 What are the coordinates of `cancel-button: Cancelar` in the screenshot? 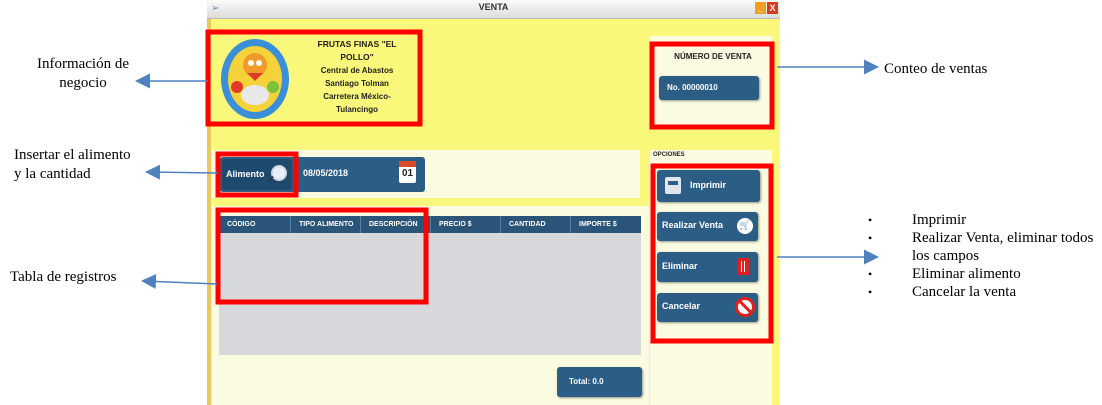 It's located at (707, 307).